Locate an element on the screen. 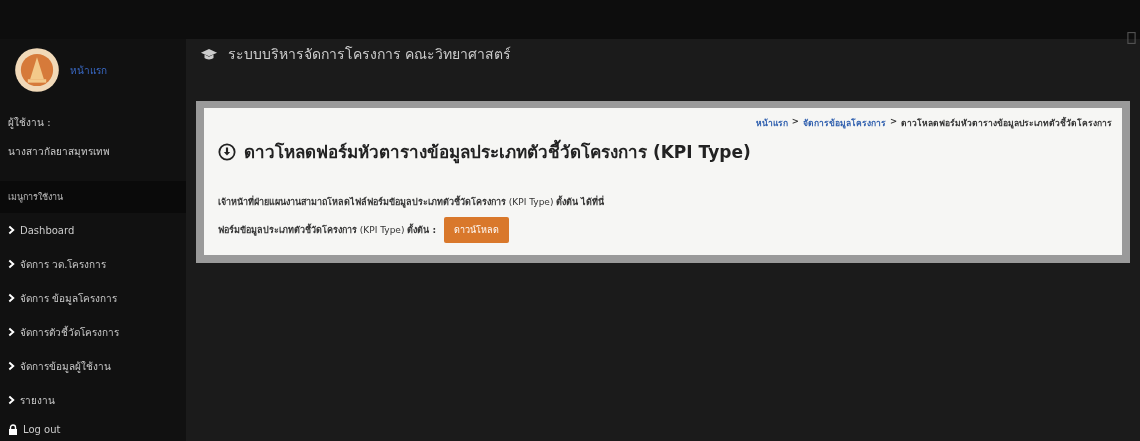 The image size is (1140, 441). menu-item: จัดการข้อมูลผู้ใช้งาน is located at coordinates (93, 366).